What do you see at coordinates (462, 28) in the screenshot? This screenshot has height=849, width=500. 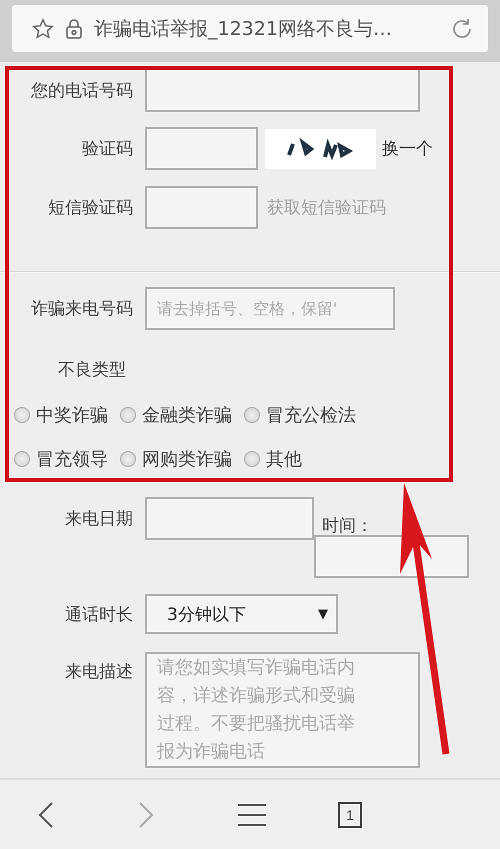 I see `reload-icon` at bounding box center [462, 28].